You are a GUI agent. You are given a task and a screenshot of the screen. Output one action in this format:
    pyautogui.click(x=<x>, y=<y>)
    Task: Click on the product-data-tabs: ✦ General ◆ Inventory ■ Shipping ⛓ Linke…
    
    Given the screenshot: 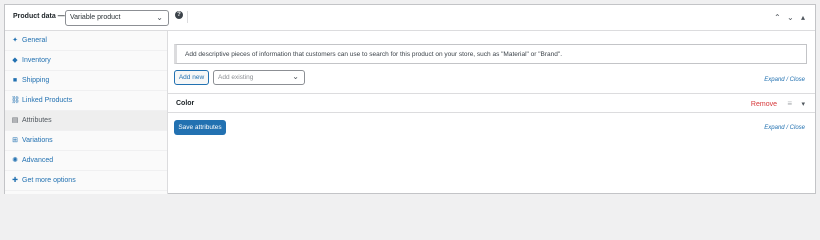 What is the action you would take?
    pyautogui.click(x=86, y=112)
    